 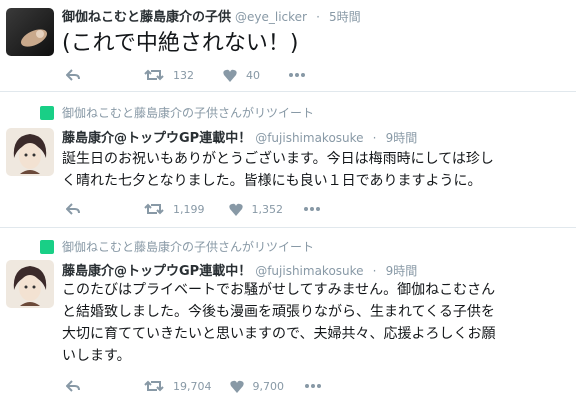 What do you see at coordinates (189, 209) in the screenshot?
I see `retweet-count: 1,199` at bounding box center [189, 209].